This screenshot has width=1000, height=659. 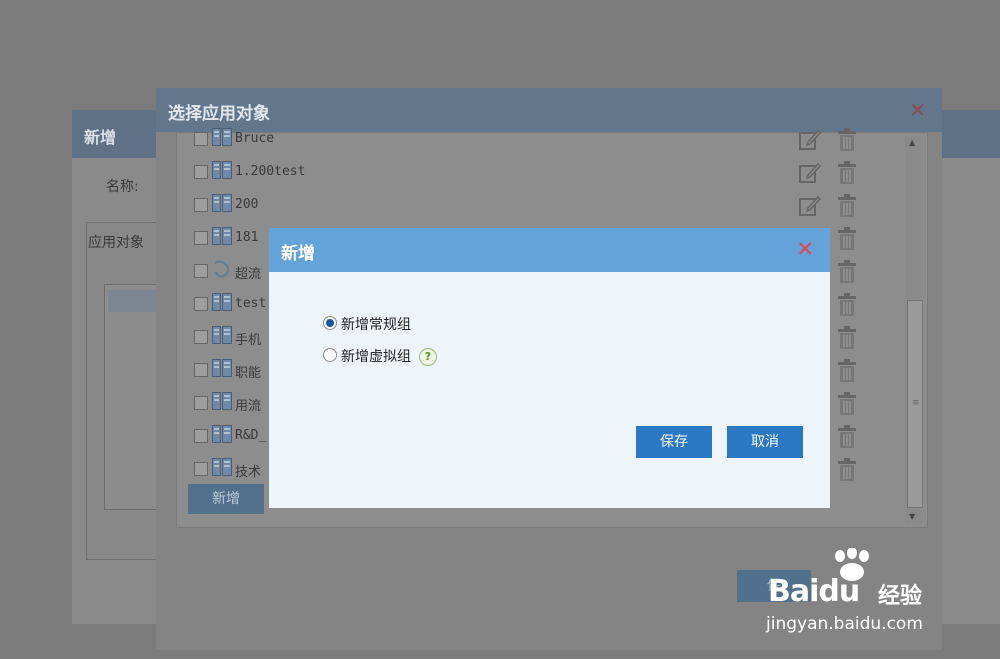 I want to click on tab-app-objects: 应用对象, so click(x=116, y=242).